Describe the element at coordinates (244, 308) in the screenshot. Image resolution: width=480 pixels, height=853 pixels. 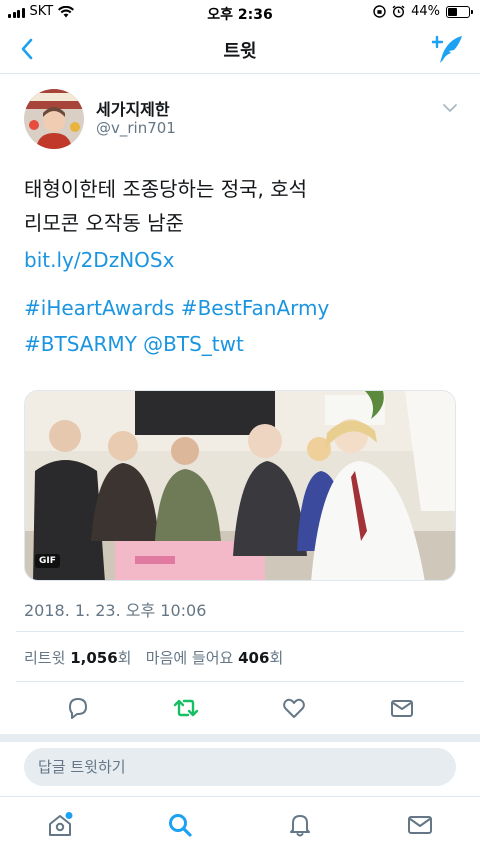
I see `hashtag-line: #iHeartAwards #BestFanArmy` at that location.